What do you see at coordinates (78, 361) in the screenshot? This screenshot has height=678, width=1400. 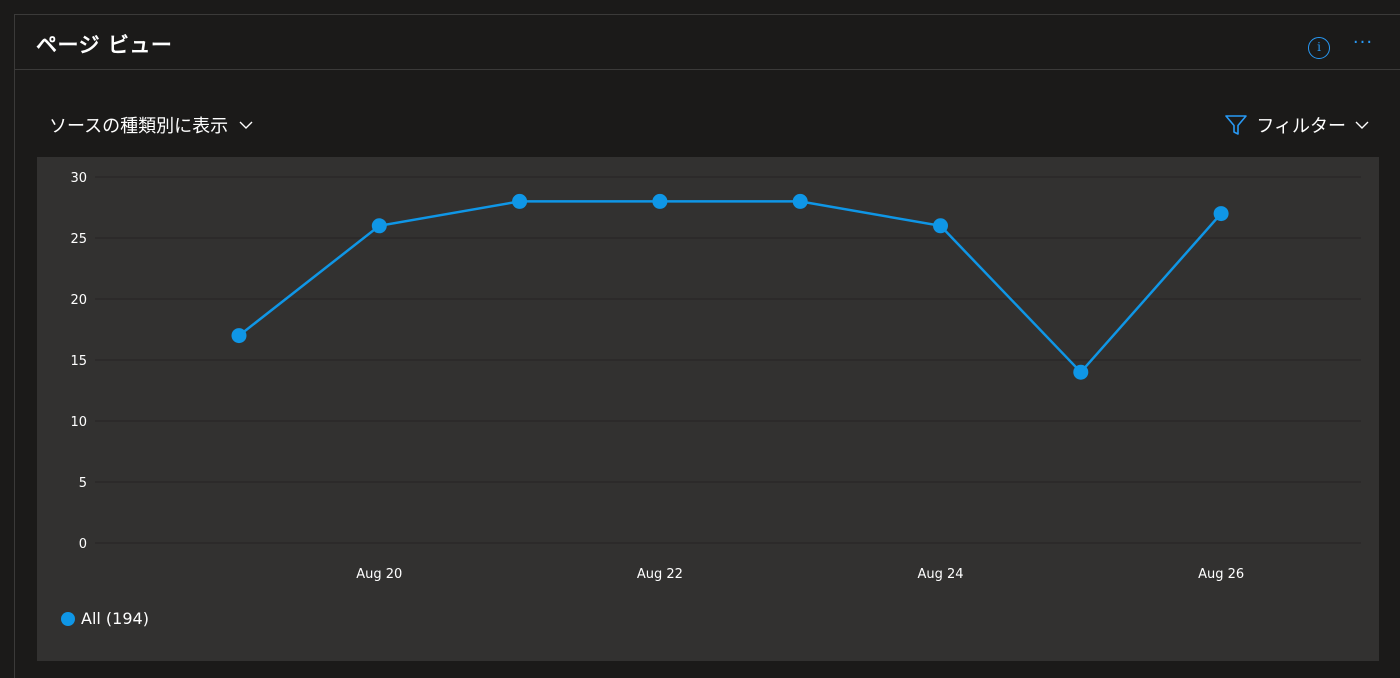 I see `y-tick-label: 15` at bounding box center [78, 361].